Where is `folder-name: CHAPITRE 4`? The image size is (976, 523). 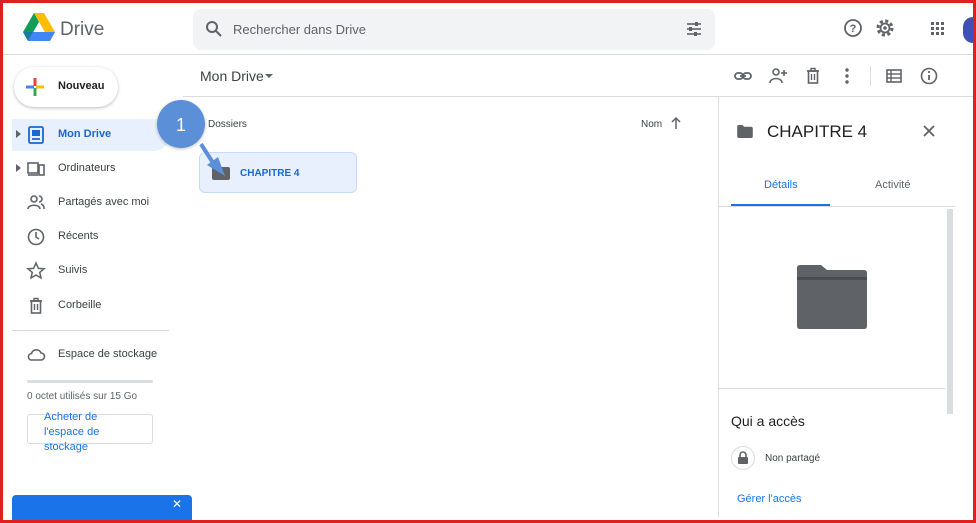
folder-name: CHAPITRE 4 is located at coordinates (270, 173).